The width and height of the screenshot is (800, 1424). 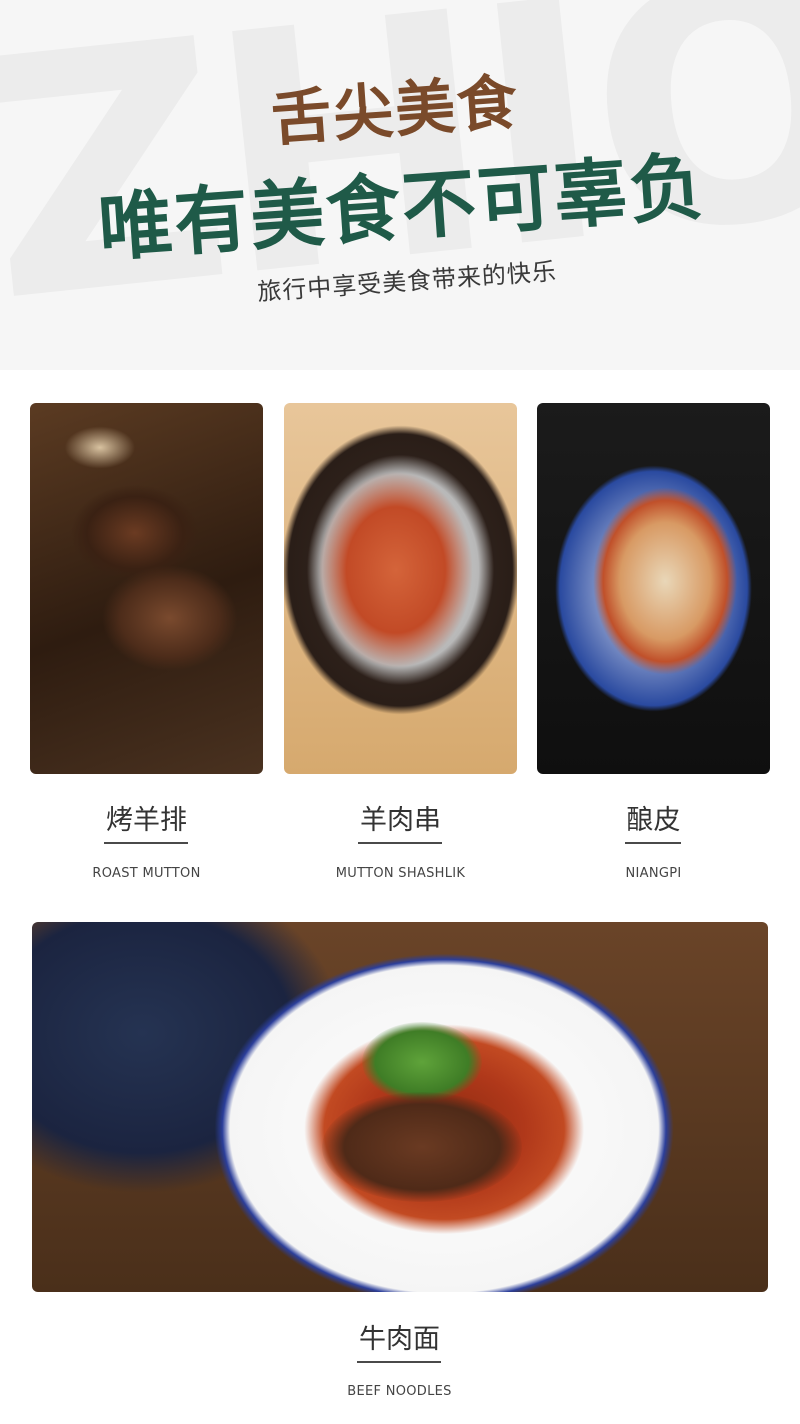 What do you see at coordinates (653, 873) in the screenshot?
I see `dish-name-en: NIANGPI` at bounding box center [653, 873].